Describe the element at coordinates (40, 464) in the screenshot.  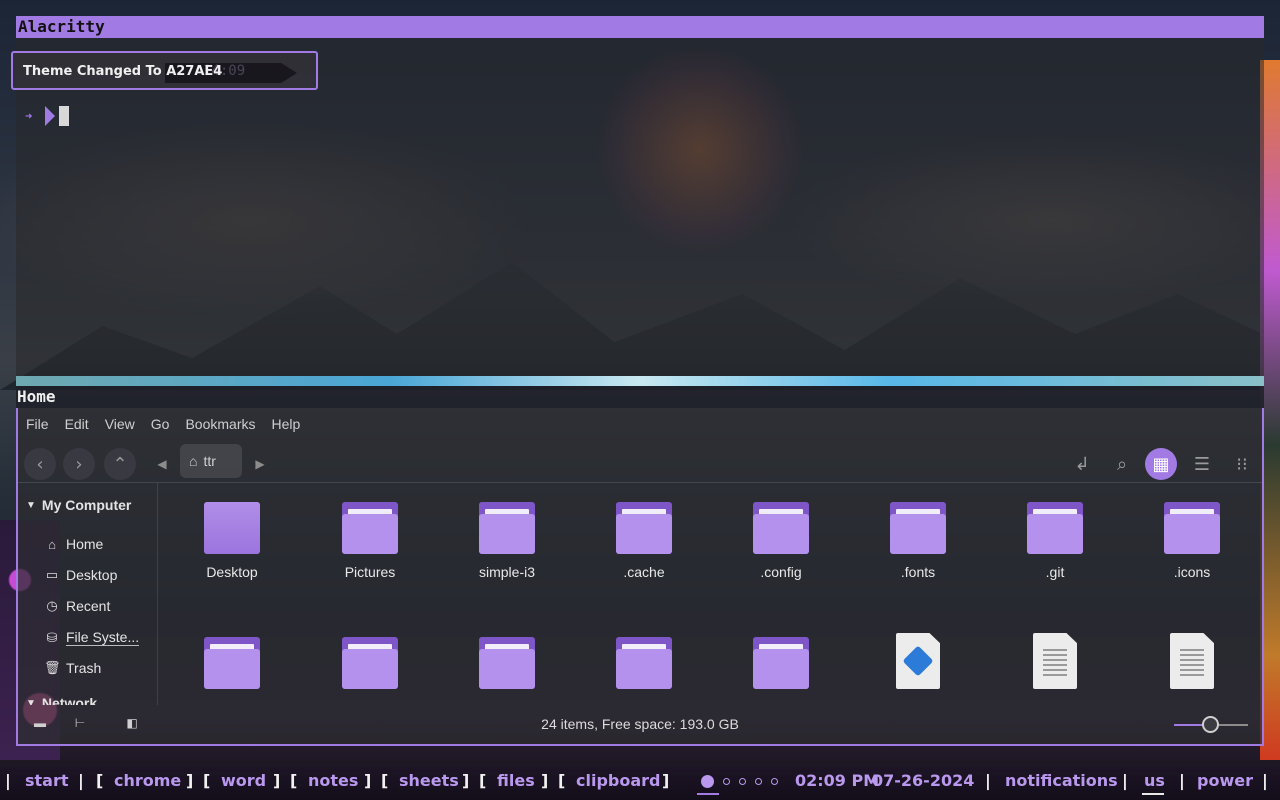
I see `back-button: ‹` at that location.